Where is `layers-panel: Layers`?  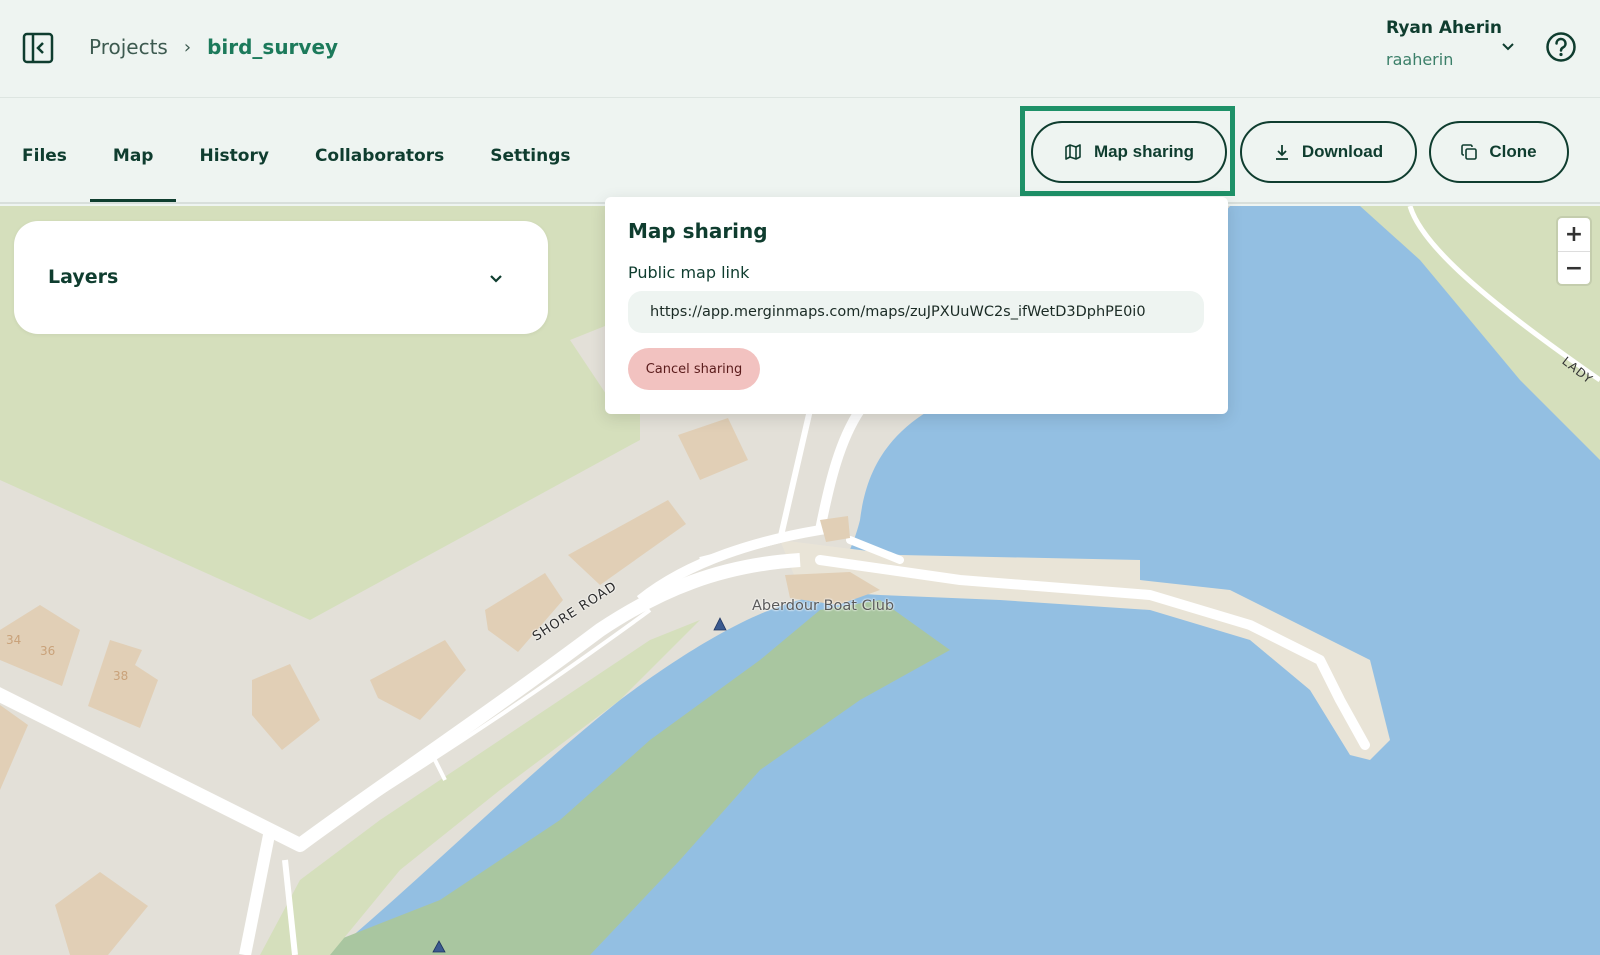 layers-panel: Layers is located at coordinates (281, 277).